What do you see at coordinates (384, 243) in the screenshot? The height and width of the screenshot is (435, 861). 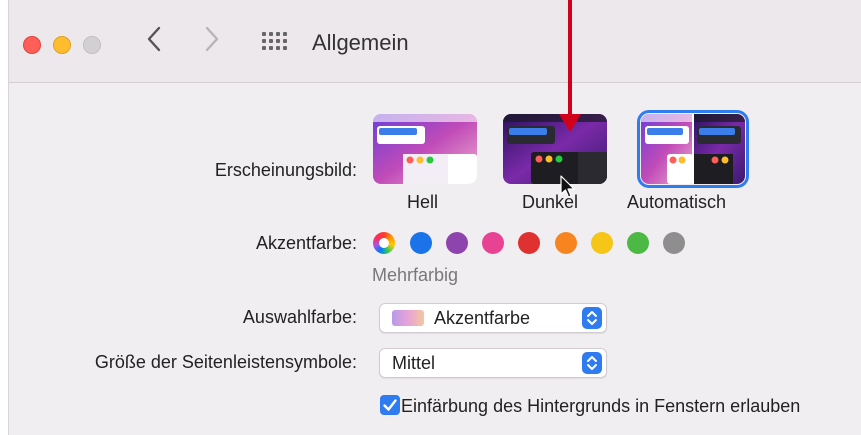 I see `accent-multicolor-swatch` at bounding box center [384, 243].